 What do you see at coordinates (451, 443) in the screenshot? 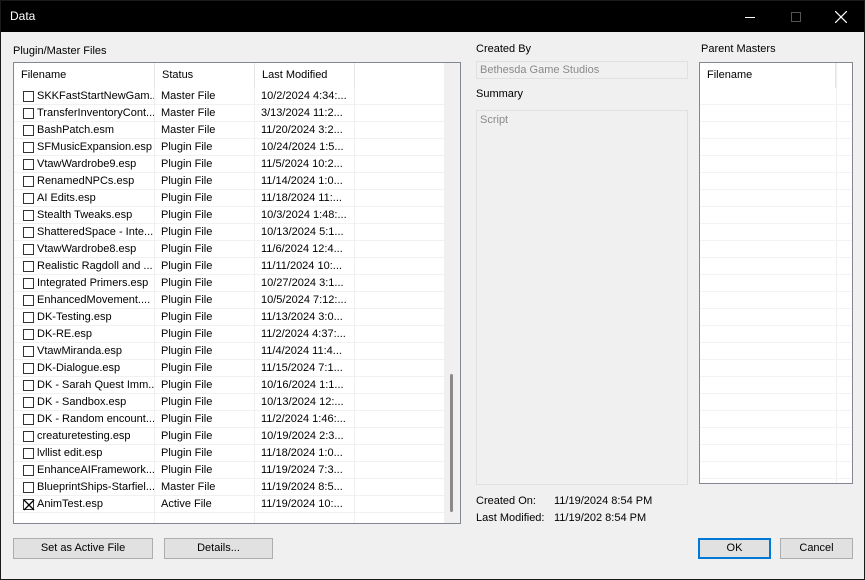
I see `scrollbar-thumb` at bounding box center [451, 443].